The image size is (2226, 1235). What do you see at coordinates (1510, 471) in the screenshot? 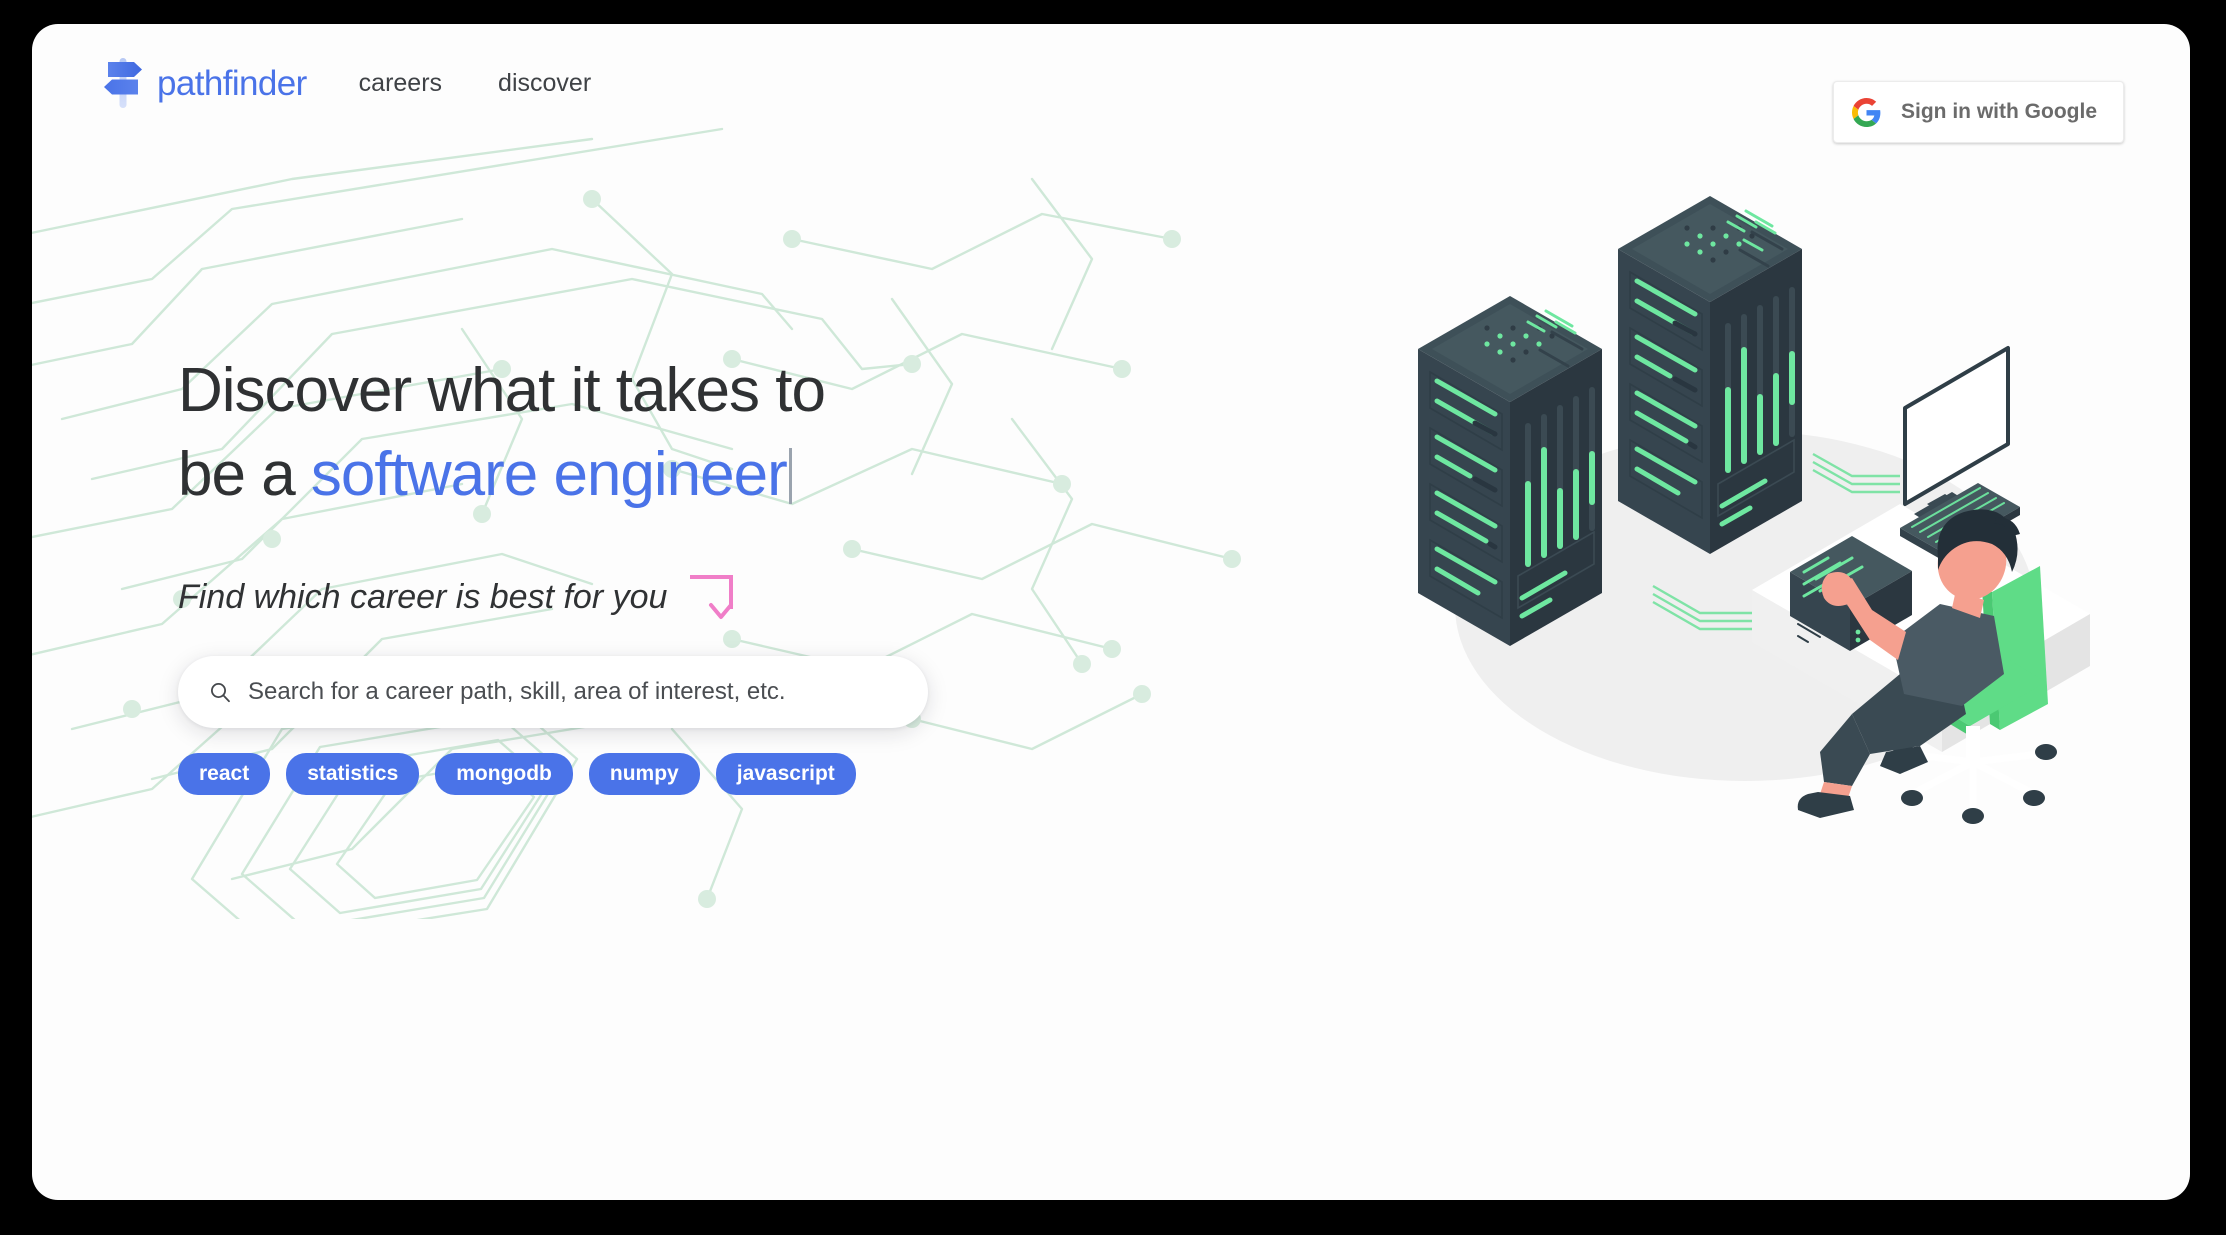
I see `server-rack-short` at bounding box center [1510, 471].